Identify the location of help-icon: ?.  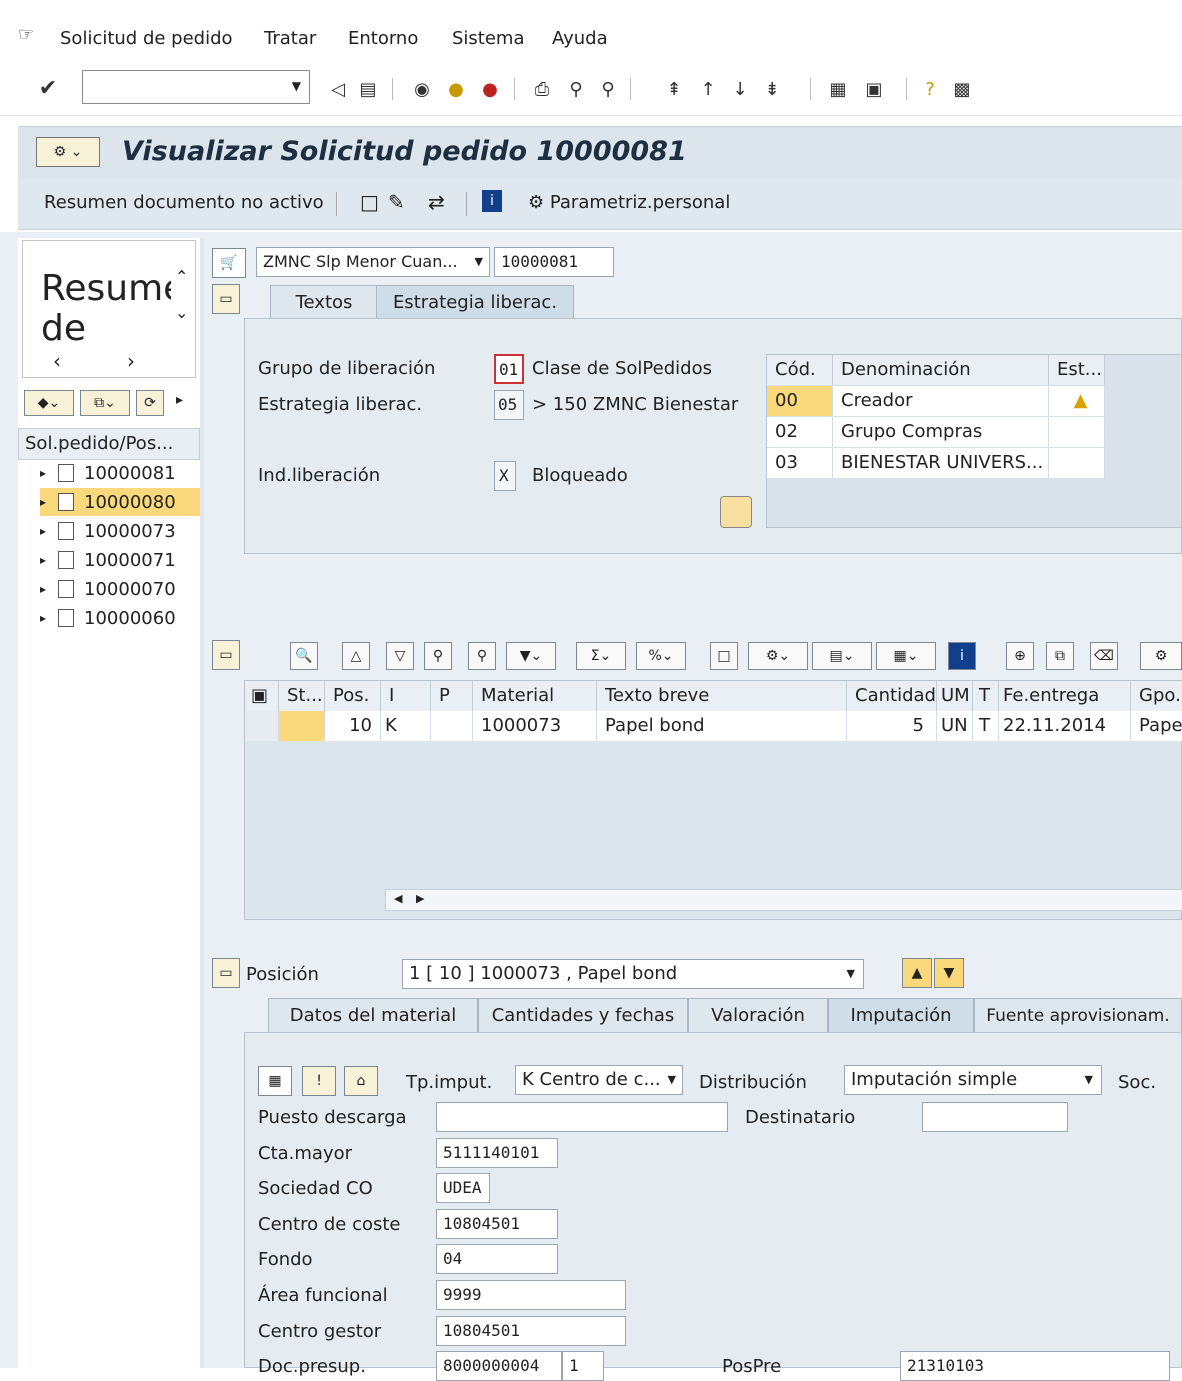
(930, 89).